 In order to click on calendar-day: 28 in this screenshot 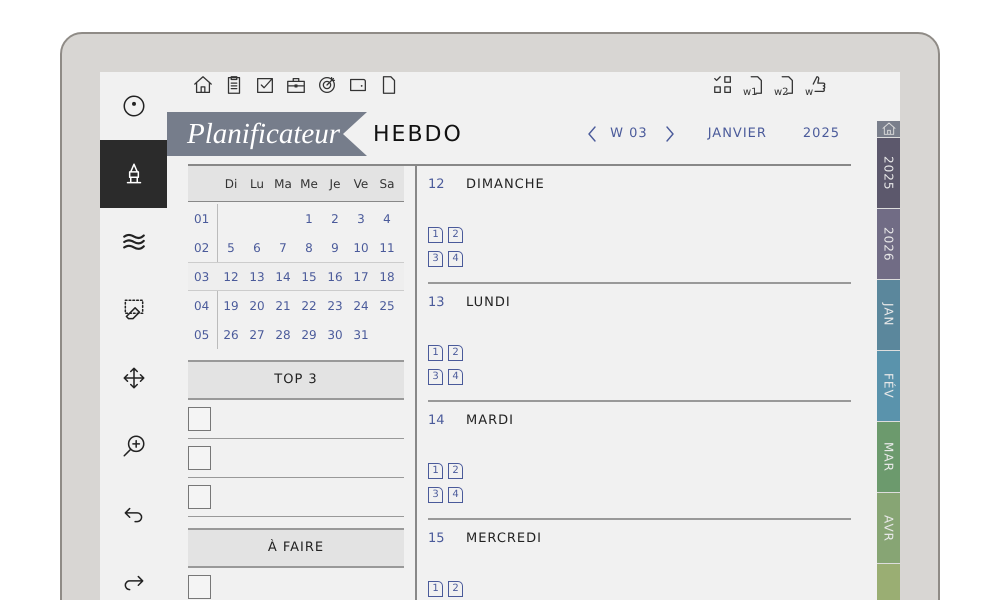, I will do `click(283, 335)`.